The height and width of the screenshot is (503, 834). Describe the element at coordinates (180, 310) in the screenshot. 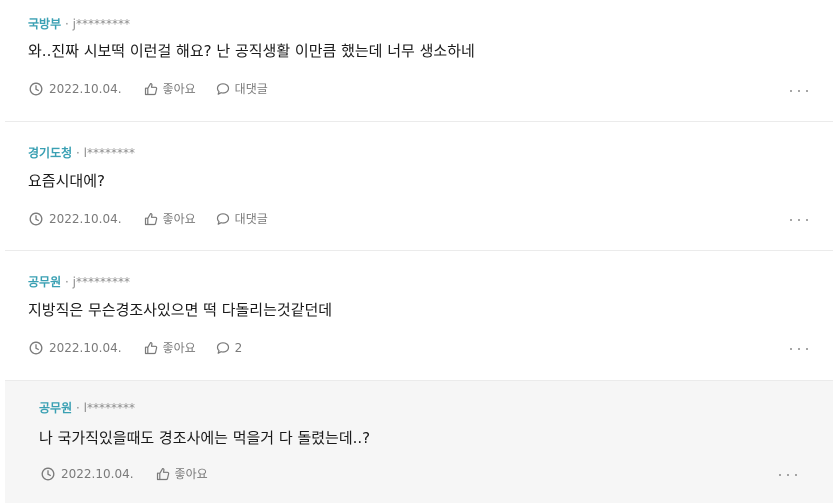

I see `comment-text: 지방직은 무슨경조사있으면 떡 다돌리는것같던데` at that location.